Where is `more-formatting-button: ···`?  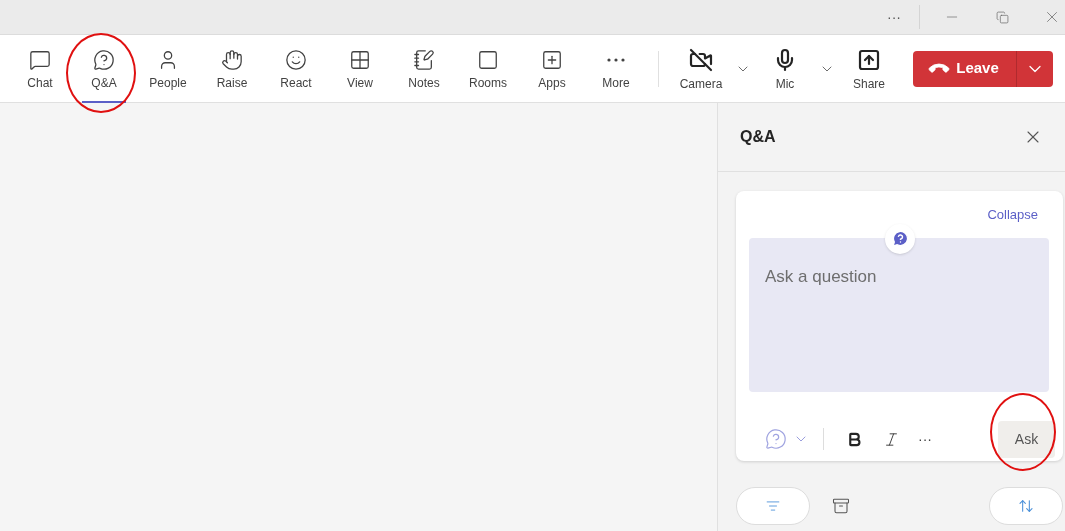
more-formatting-button: ··· is located at coordinates (925, 439).